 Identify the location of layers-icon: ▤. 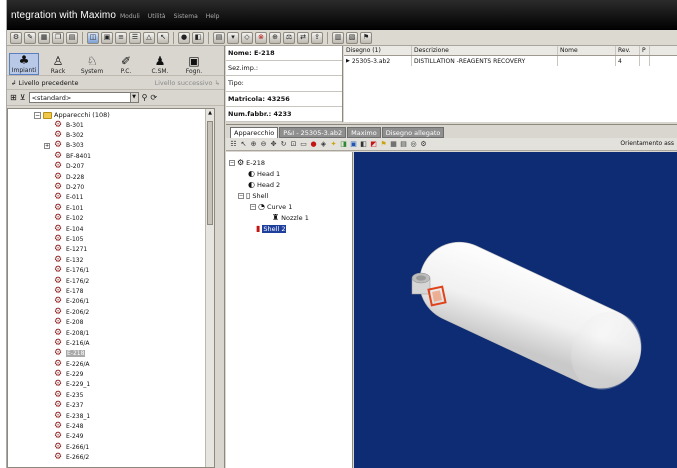
(403, 144).